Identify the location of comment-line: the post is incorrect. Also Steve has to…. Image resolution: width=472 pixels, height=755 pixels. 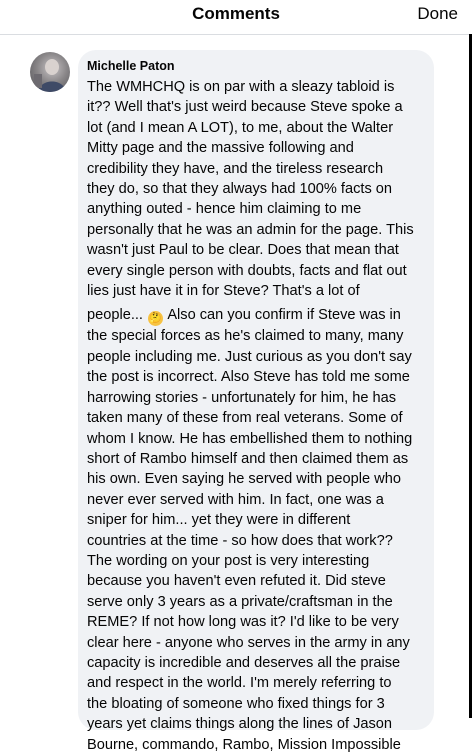
(248, 377).